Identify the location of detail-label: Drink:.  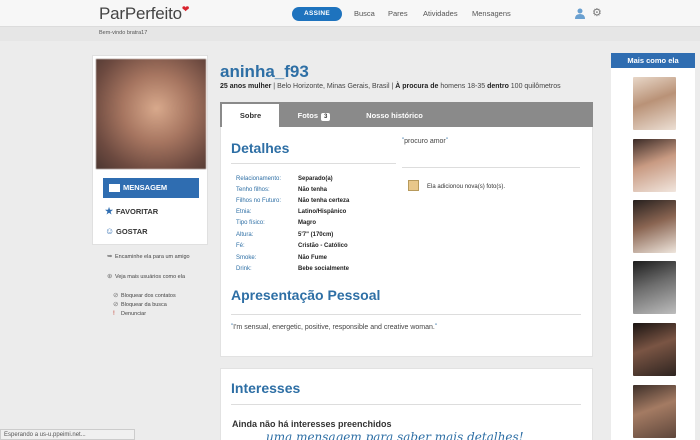
(244, 269).